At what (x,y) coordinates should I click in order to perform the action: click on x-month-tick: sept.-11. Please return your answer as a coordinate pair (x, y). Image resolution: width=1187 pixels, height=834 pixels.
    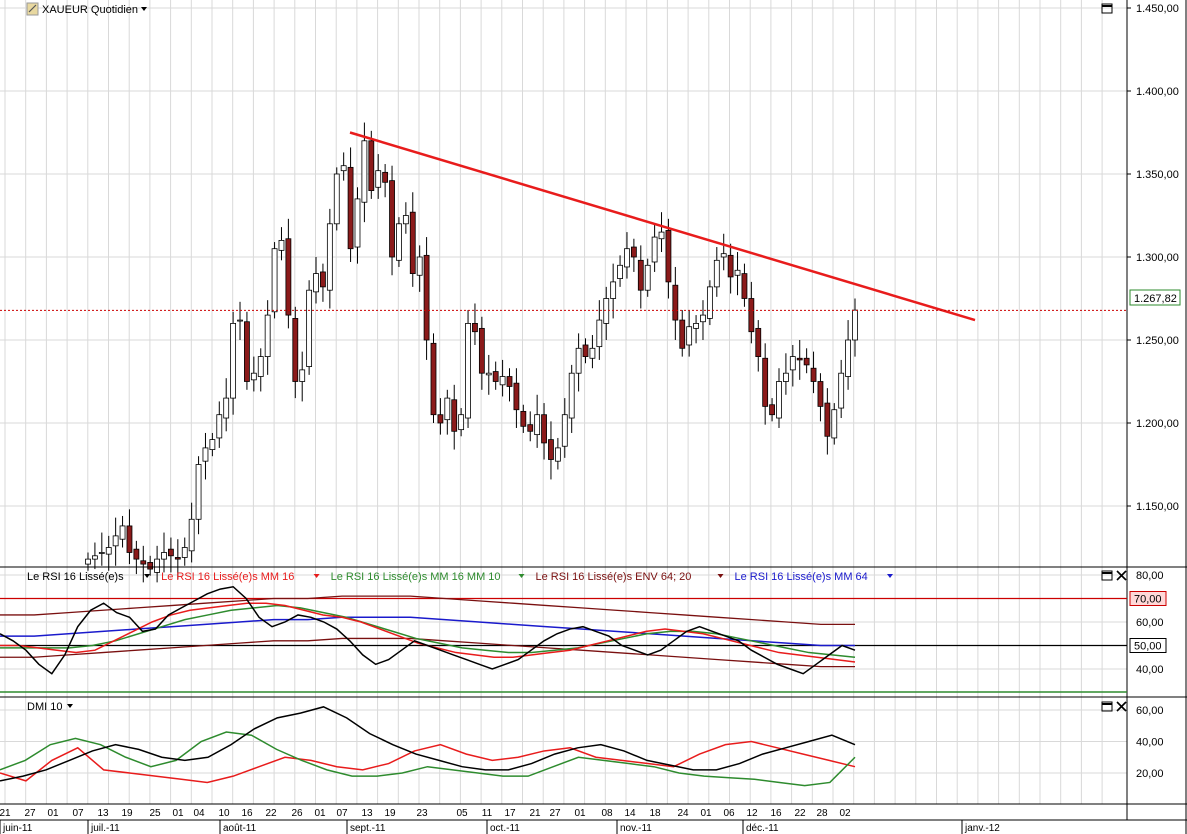
    Looking at the image, I should click on (368, 828).